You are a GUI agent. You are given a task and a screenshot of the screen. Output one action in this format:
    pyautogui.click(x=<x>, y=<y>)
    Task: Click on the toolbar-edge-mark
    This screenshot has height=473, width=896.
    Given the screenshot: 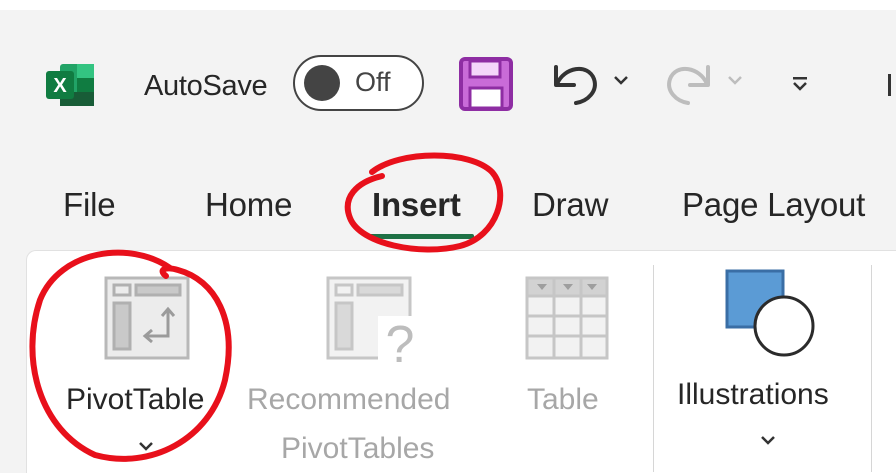 What is the action you would take?
    pyautogui.click(x=889, y=85)
    